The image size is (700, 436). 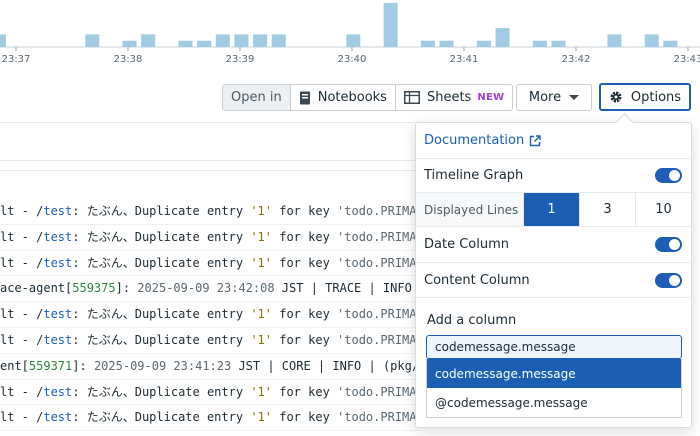 I want to click on column-suggestions: codemessage.message @codemessage.message, so click(x=554, y=388).